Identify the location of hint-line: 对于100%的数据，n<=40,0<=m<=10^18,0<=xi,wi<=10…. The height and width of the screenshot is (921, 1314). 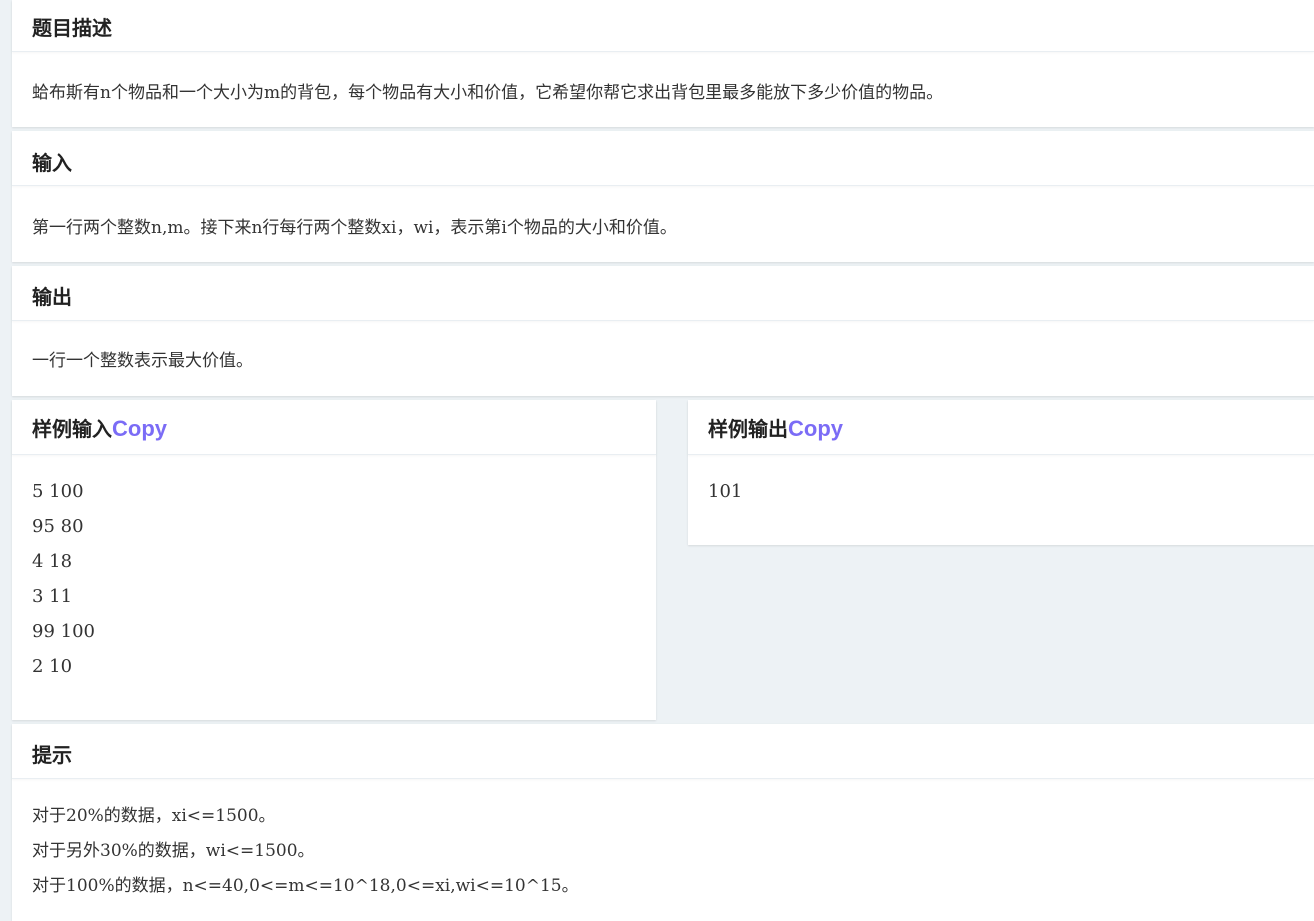
(305, 886).